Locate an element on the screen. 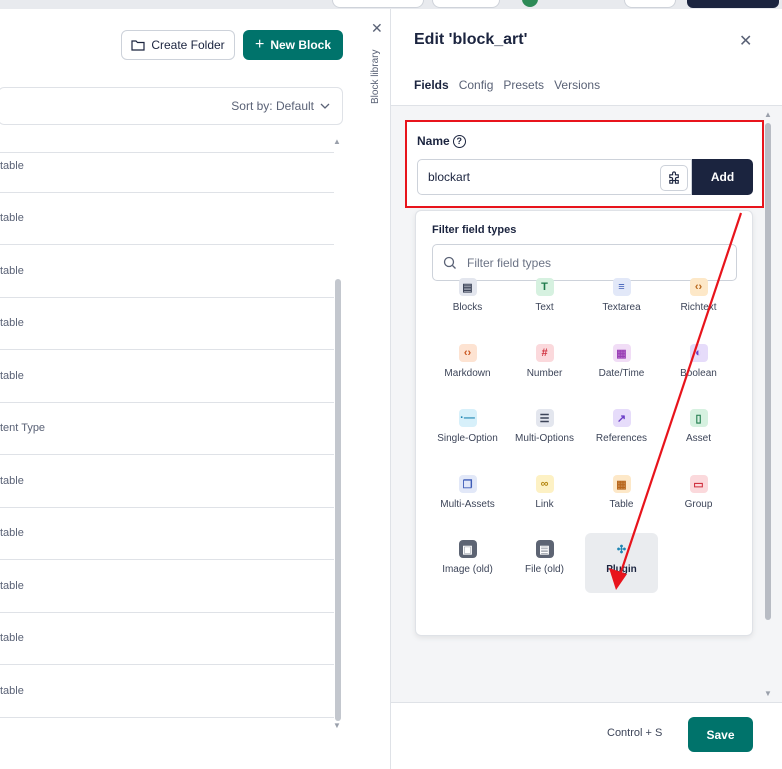 The image size is (782, 769). sort-dropdown: Sort by: Default is located at coordinates (280, 106).